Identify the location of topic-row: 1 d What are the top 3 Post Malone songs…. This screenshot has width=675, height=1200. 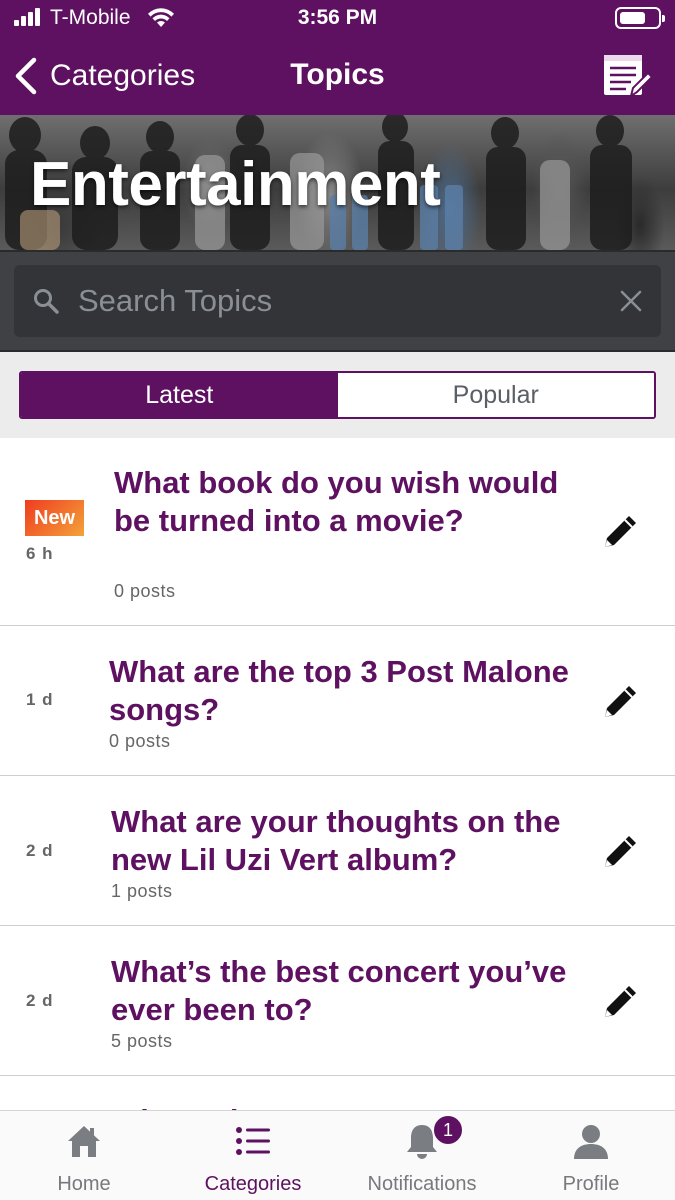
(337, 701).